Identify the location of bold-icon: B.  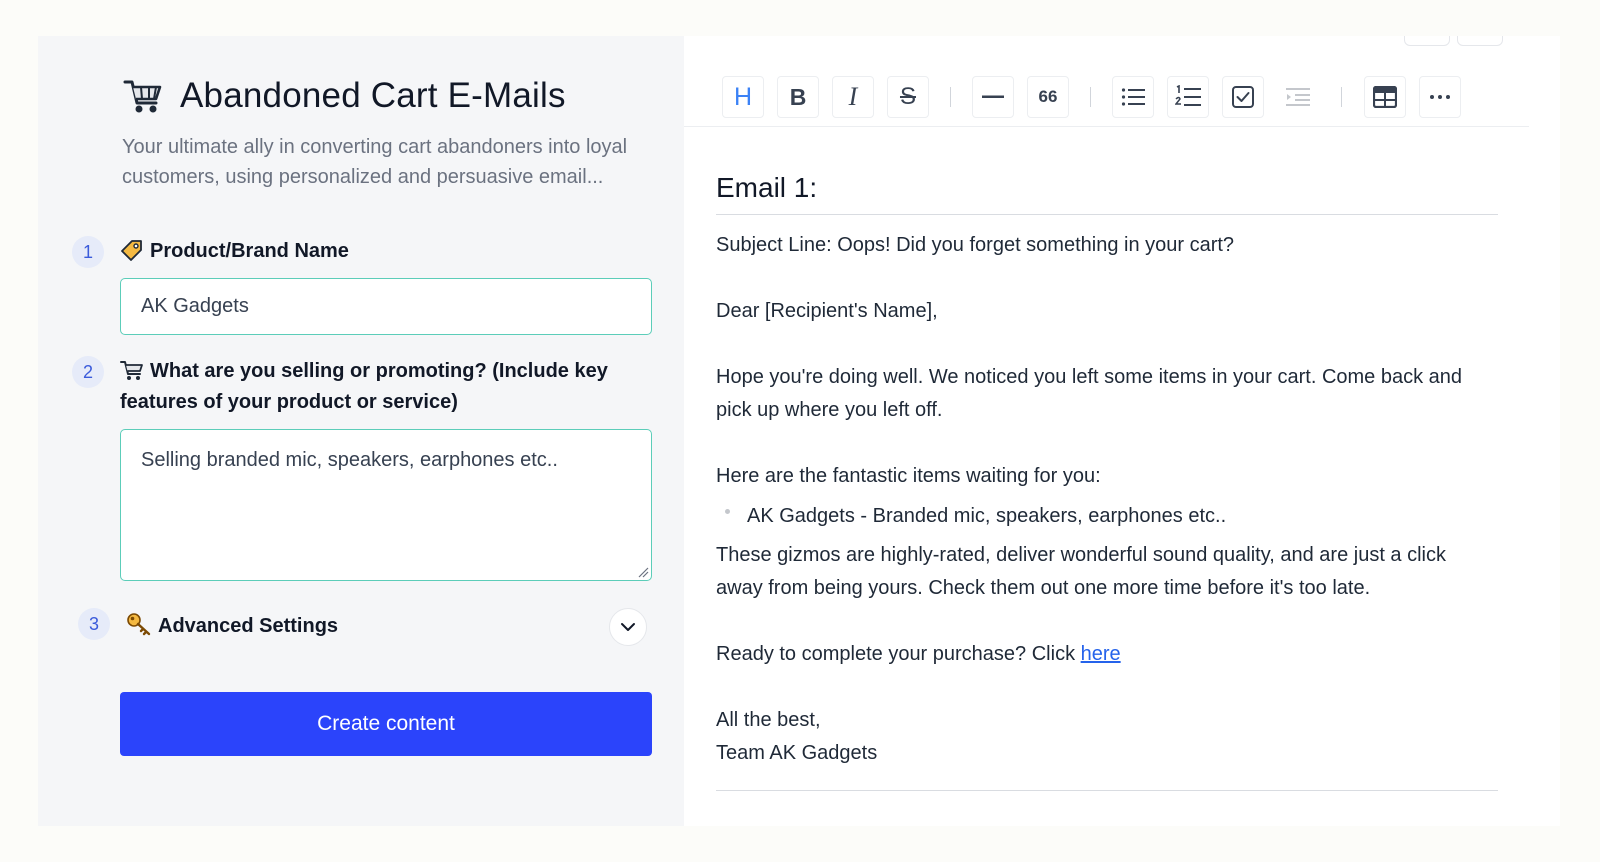
(798, 96).